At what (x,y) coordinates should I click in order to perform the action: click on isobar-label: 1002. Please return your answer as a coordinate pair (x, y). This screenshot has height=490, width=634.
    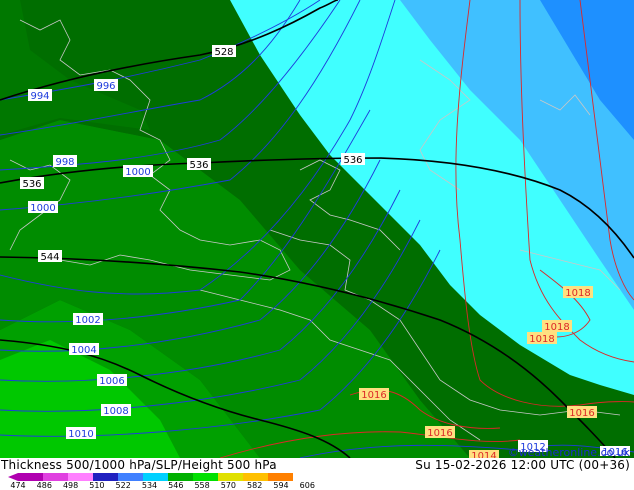
    Looking at the image, I should click on (87, 320).